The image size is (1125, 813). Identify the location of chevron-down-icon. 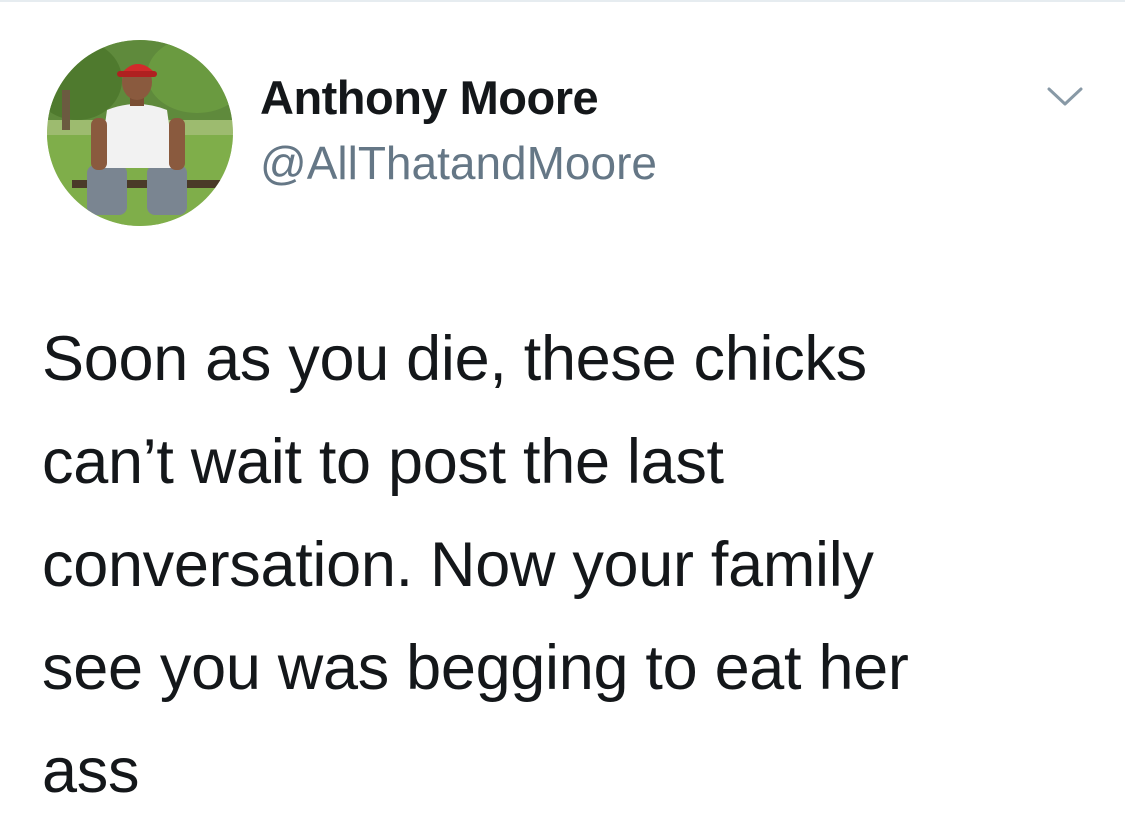
(1065, 97).